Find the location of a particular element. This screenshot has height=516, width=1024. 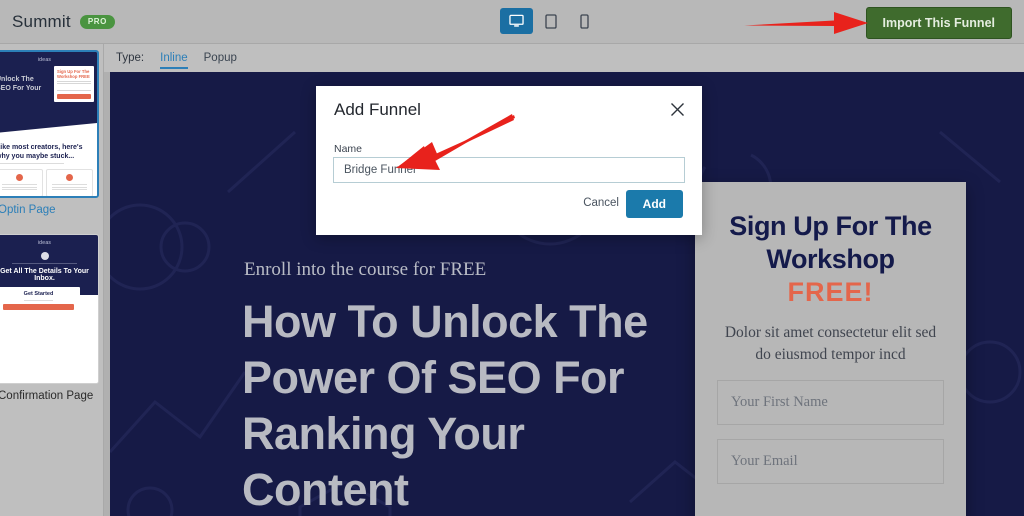

thumb-form-lines is located at coordinates (74, 83).